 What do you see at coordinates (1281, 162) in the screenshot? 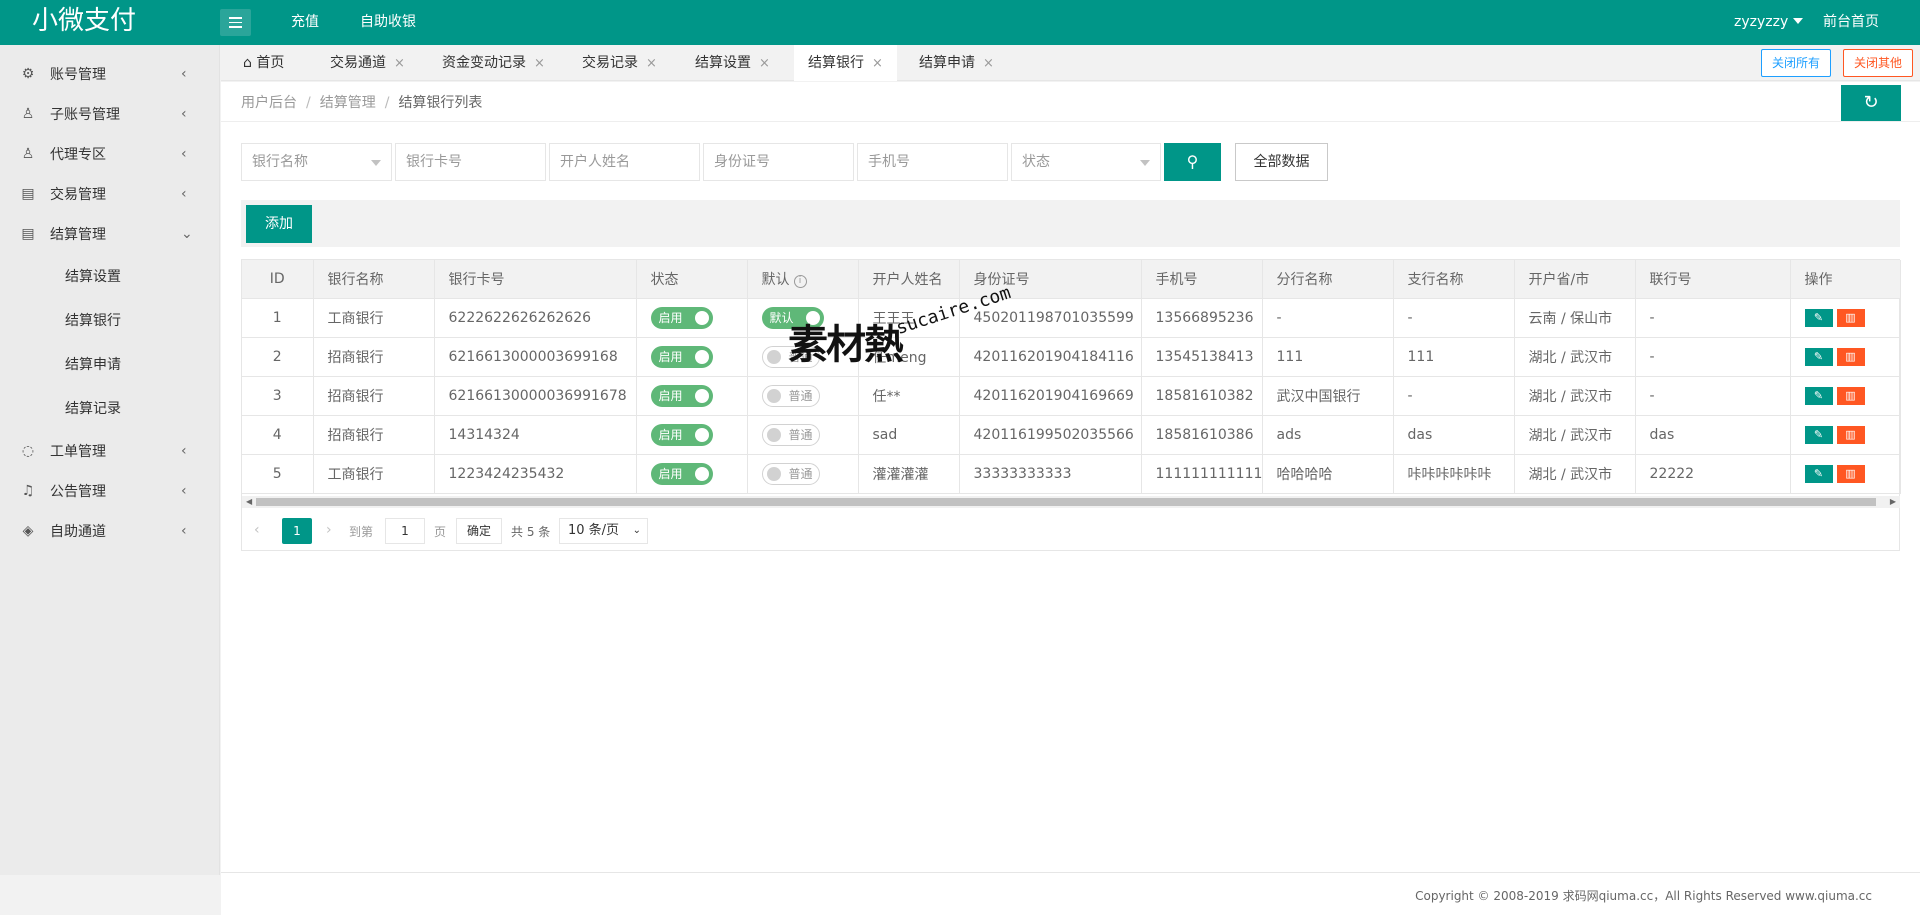
I see `all-data-button: 全部数据` at bounding box center [1281, 162].